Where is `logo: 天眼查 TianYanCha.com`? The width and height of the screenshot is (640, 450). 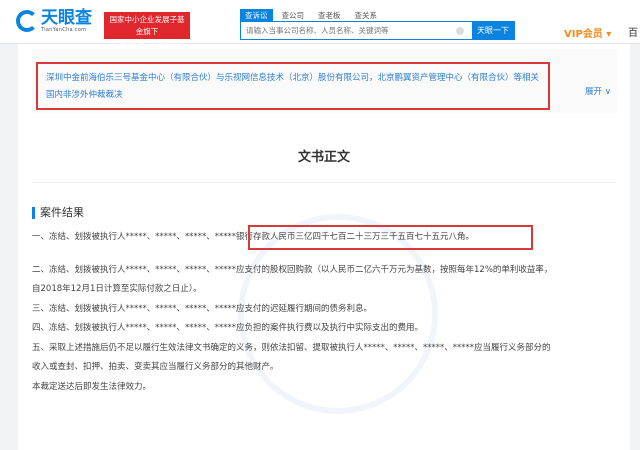 logo: 天眼查 TianYanCha.com is located at coordinates (54, 20).